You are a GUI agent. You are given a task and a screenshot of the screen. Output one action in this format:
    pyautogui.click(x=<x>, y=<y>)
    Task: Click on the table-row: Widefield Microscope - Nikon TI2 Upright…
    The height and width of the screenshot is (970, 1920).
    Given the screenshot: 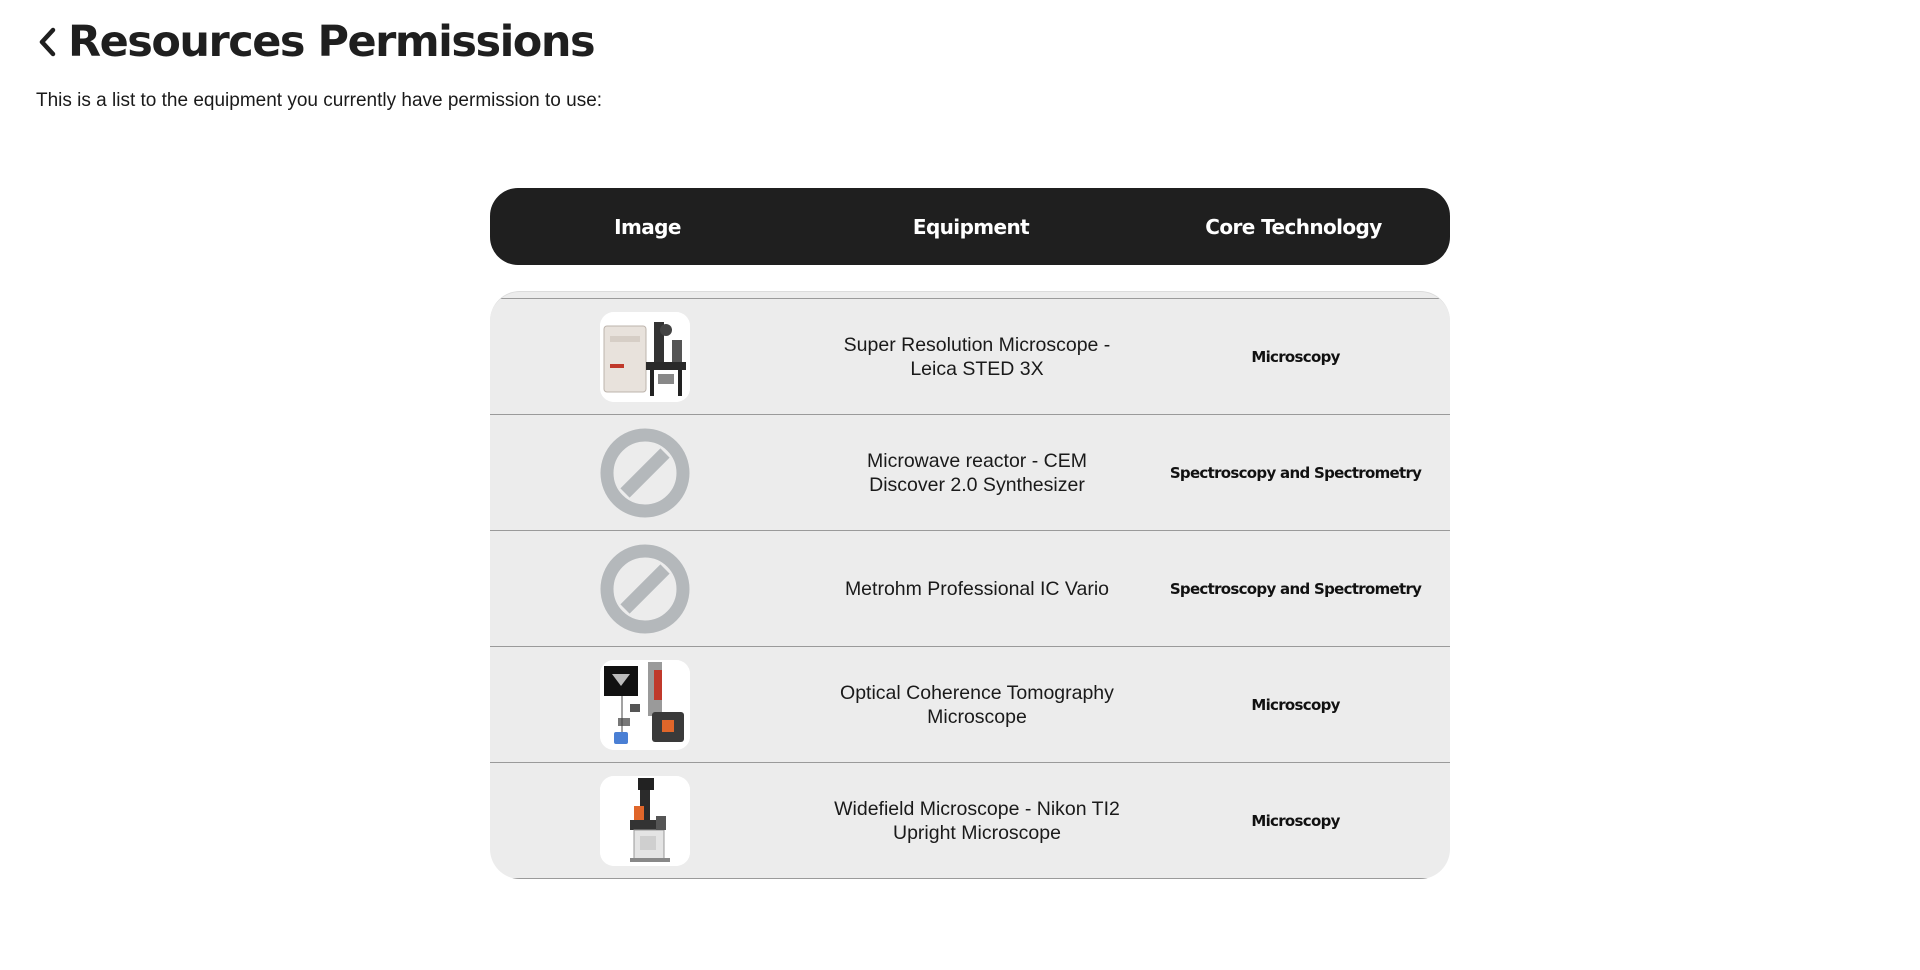 What is the action you would take?
    pyautogui.click(x=970, y=820)
    